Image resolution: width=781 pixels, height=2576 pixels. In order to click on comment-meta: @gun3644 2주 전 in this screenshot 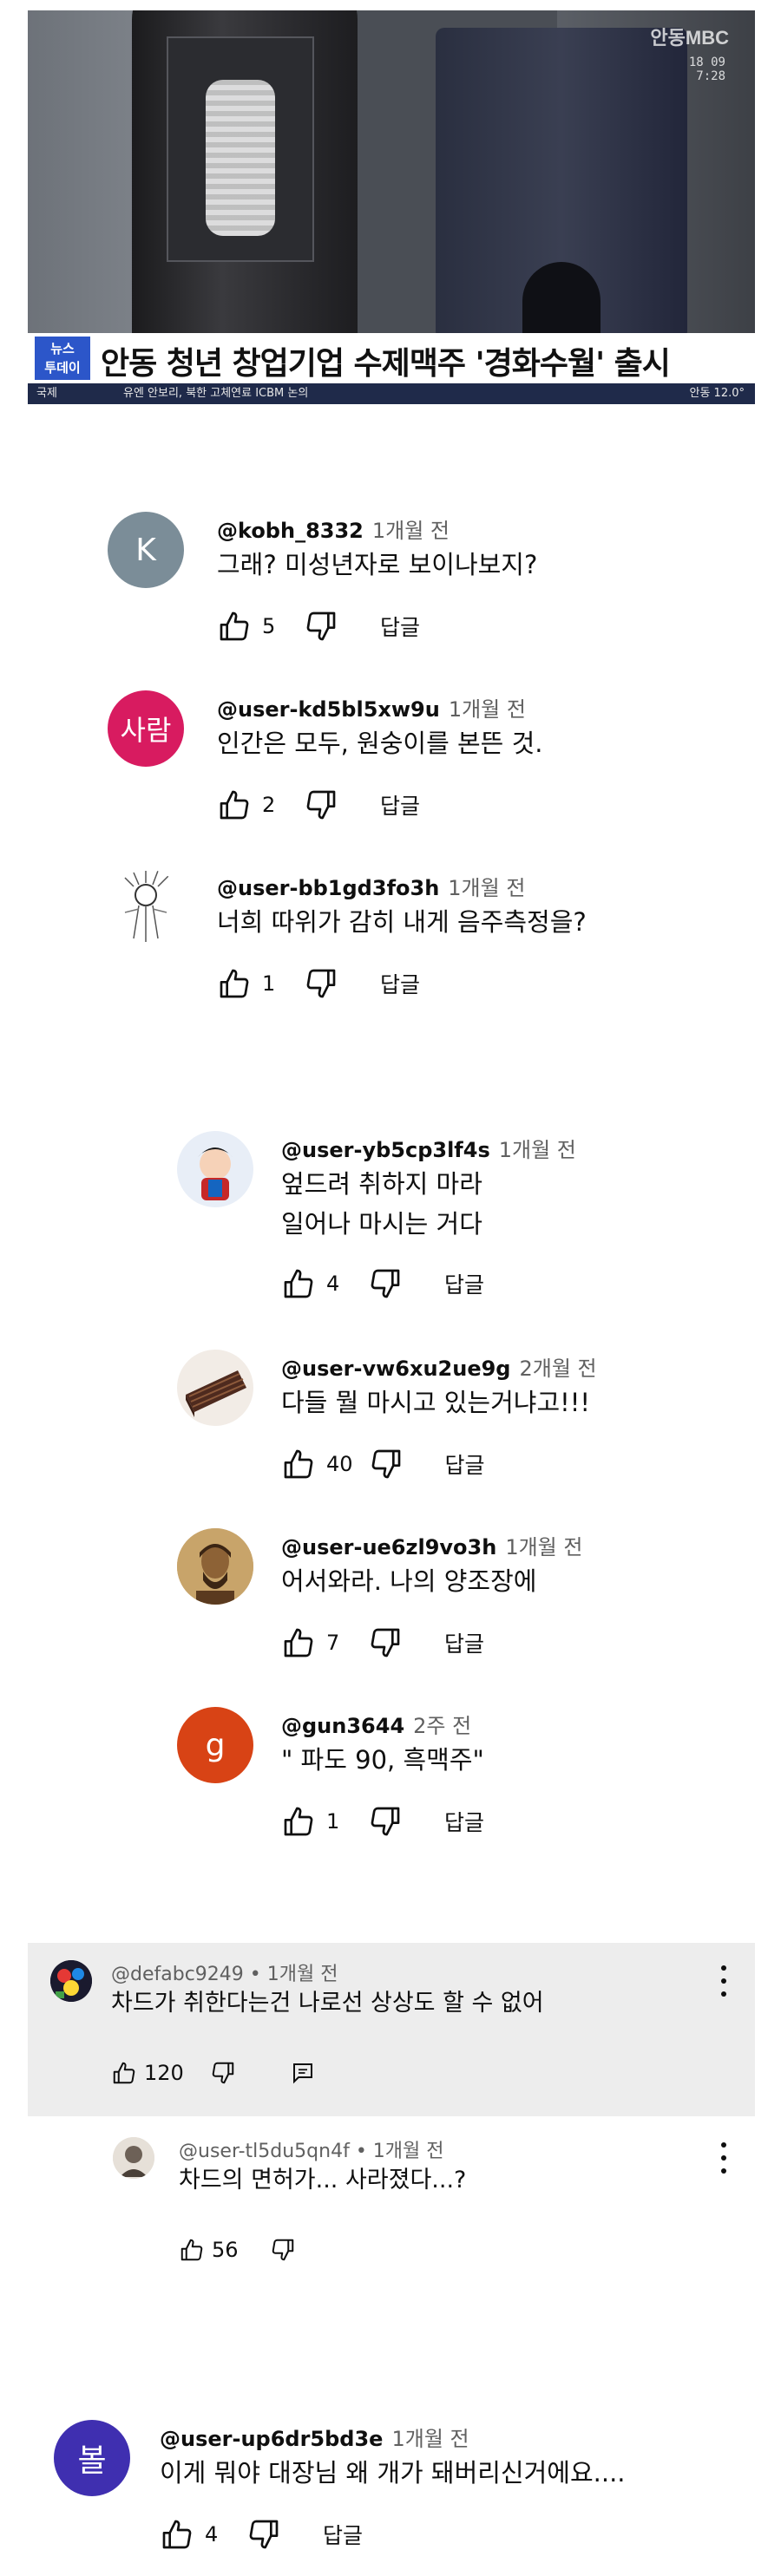, I will do `click(376, 1724)`.